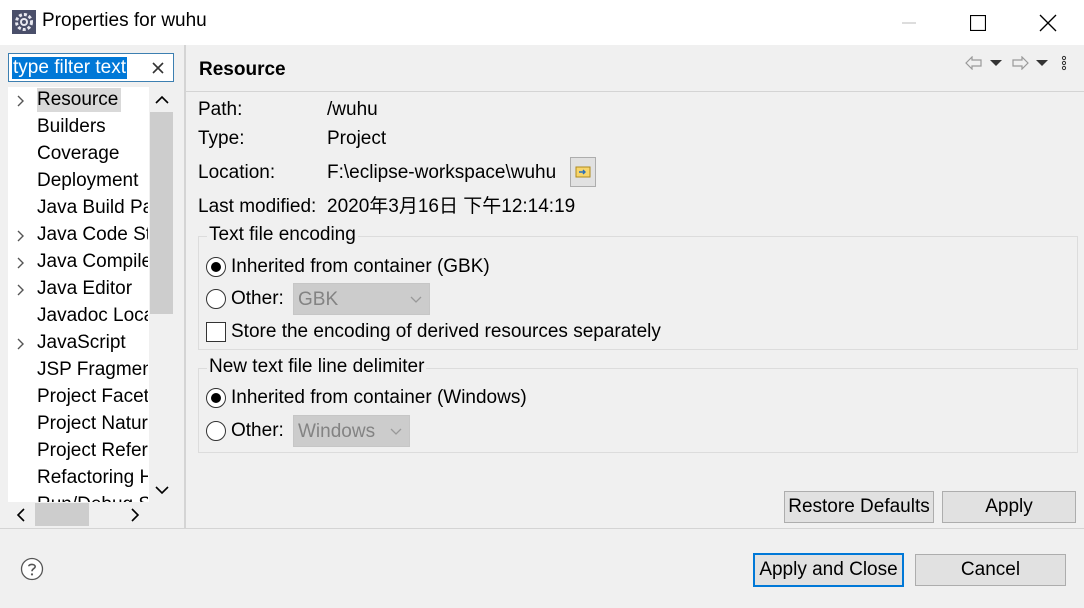 The height and width of the screenshot is (608, 1084). What do you see at coordinates (220, 109) in the screenshot?
I see `path-label: Path:` at bounding box center [220, 109].